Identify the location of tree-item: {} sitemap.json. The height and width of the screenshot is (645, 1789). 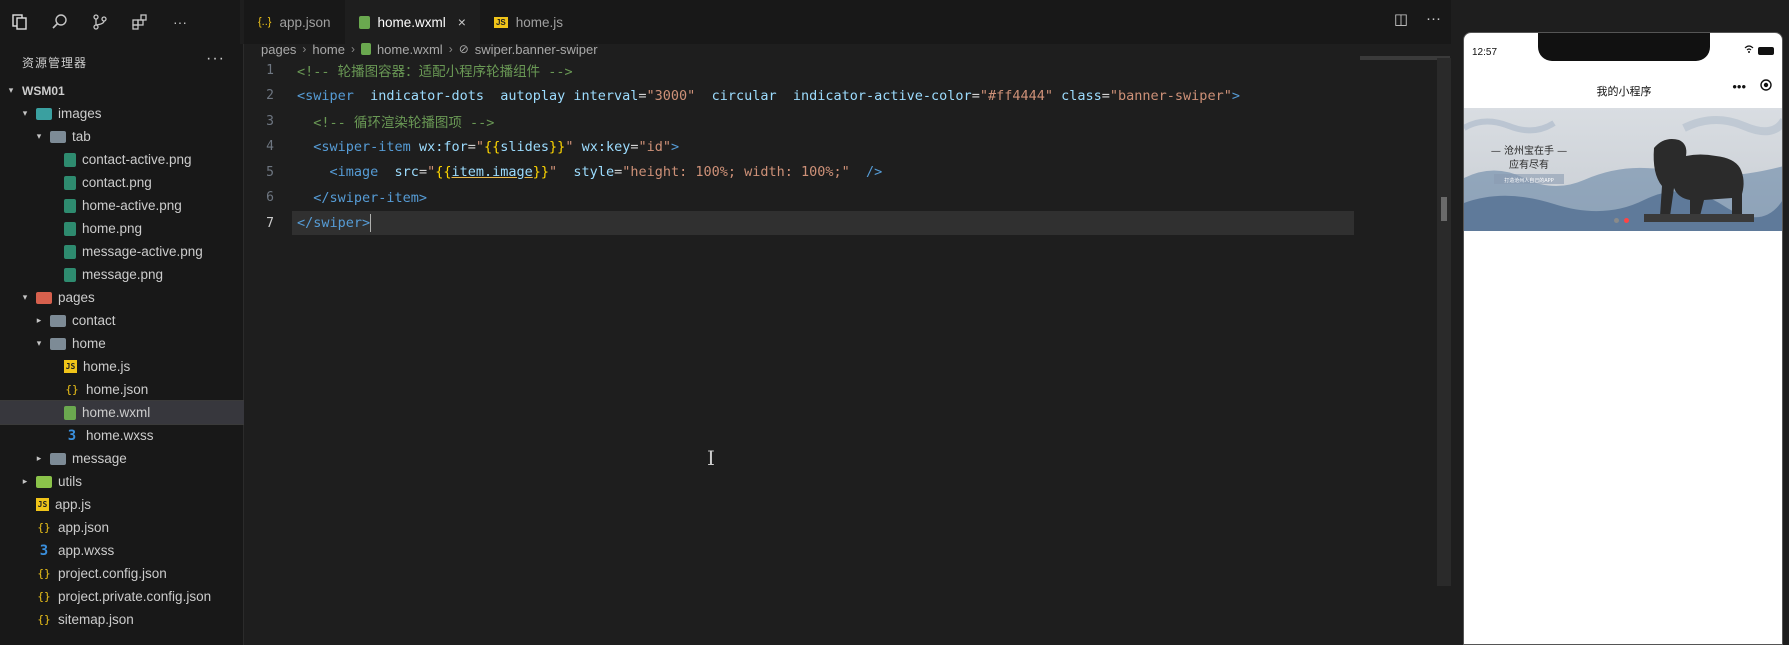
(122, 619).